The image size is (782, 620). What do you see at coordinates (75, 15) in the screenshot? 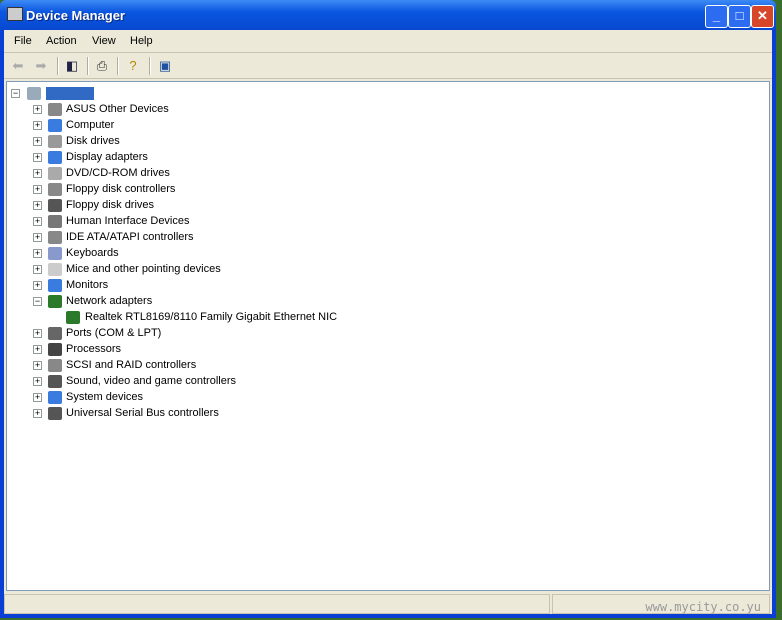
I see `window-title: Device Manager` at bounding box center [75, 15].